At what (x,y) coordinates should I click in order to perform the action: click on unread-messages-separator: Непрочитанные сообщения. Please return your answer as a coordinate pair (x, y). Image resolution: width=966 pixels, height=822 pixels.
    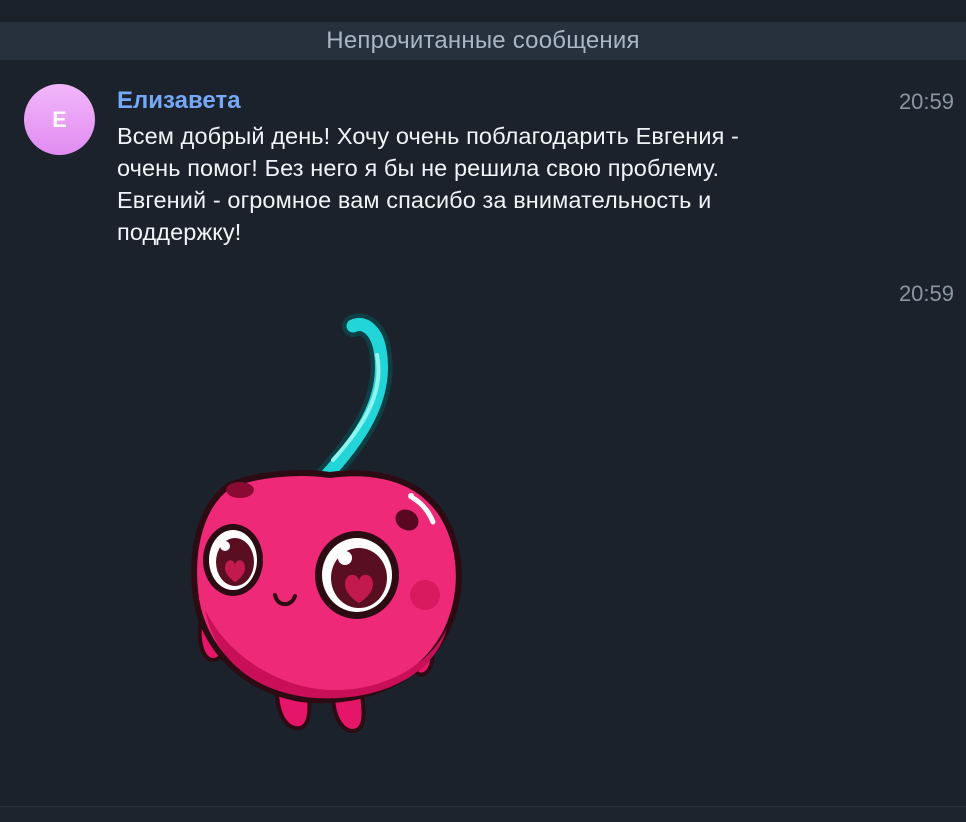
    Looking at the image, I should click on (483, 41).